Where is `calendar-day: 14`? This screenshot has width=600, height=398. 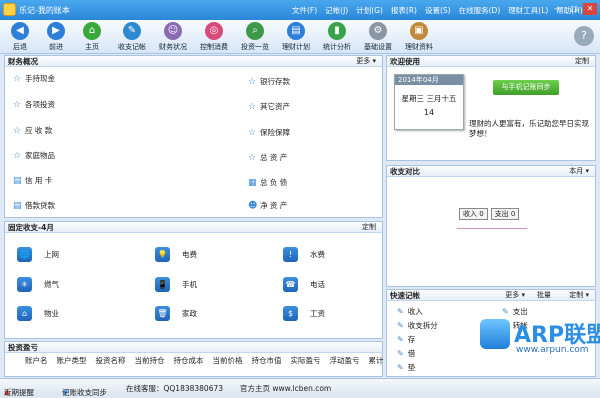 calendar-day: 14 is located at coordinates (429, 112).